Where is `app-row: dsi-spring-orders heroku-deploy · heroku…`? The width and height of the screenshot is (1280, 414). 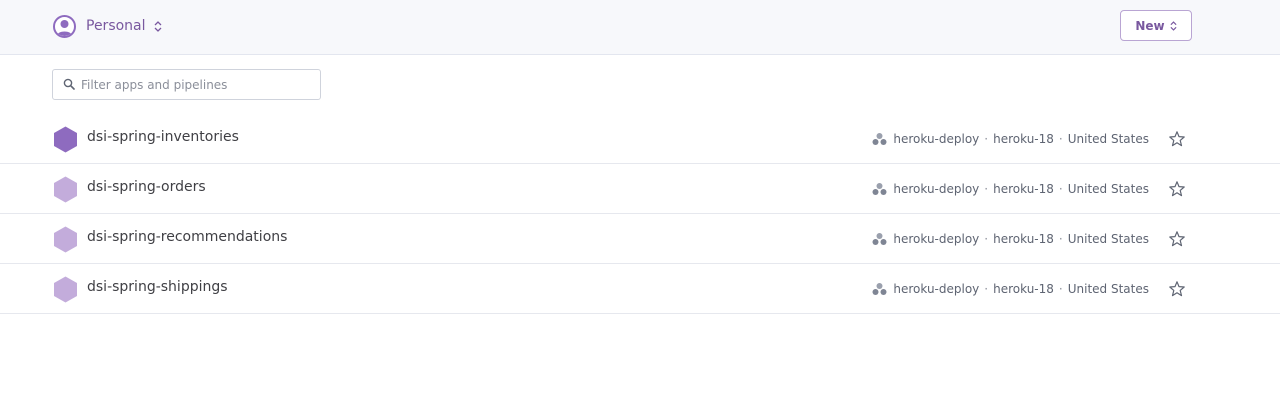
app-row: dsi-spring-orders heroku-deploy · heroku… is located at coordinates (640, 189).